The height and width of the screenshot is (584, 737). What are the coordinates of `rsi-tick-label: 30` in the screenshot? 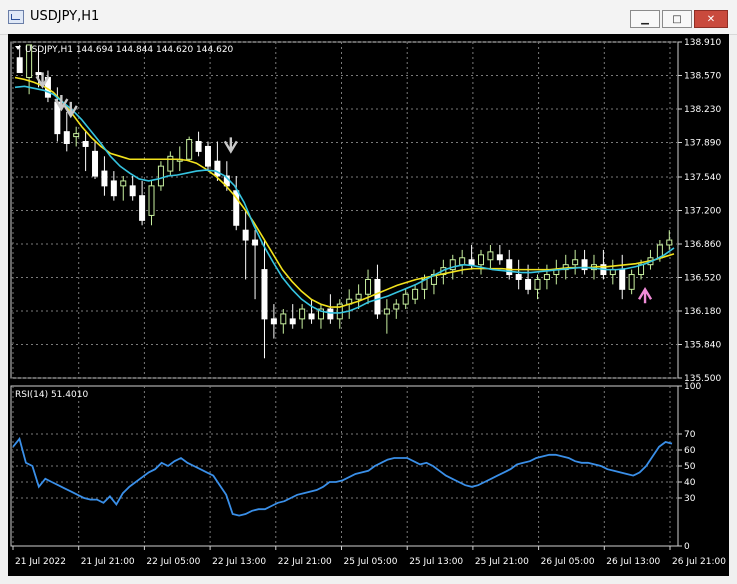 It's located at (690, 499).